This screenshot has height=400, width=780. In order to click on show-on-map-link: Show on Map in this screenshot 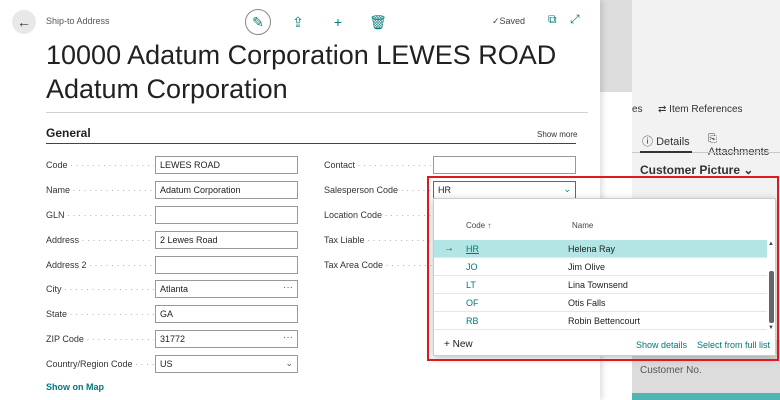, I will do `click(75, 387)`.